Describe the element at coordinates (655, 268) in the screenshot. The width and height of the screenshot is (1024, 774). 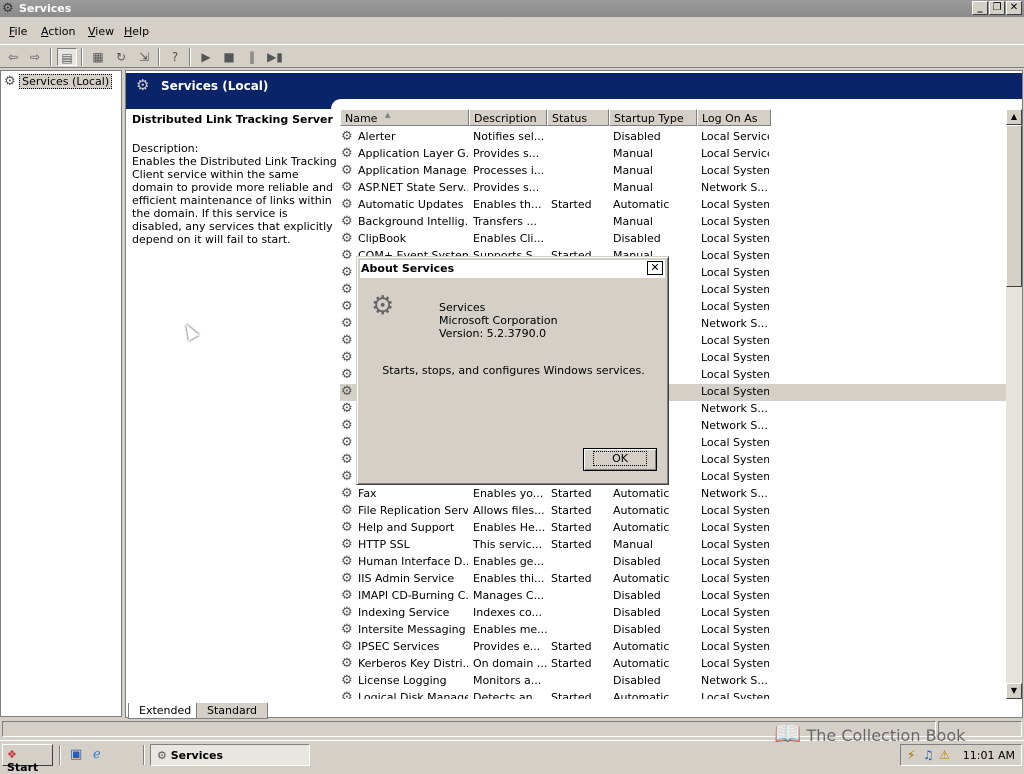
I see `dialog-close-button: ✕` at that location.